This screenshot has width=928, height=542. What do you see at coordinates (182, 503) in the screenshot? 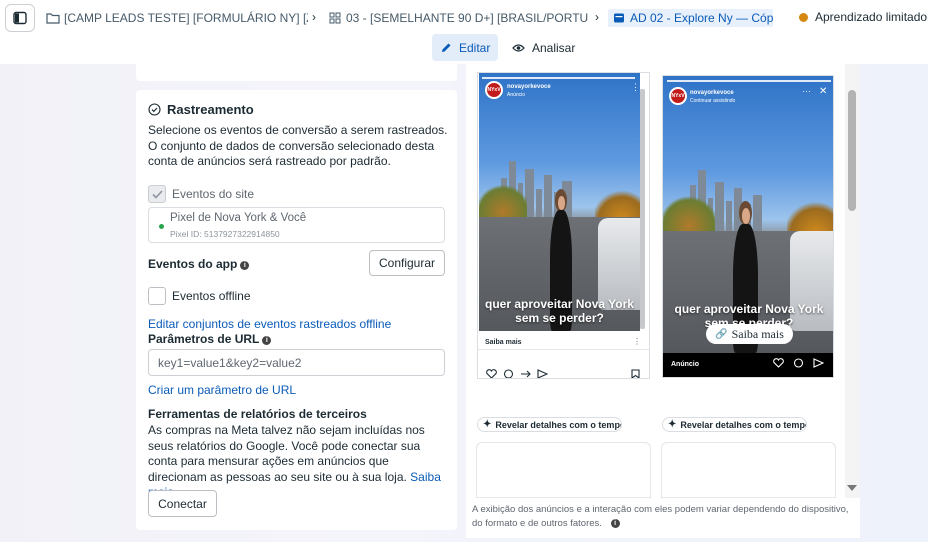
I see `connect-button: Conectar` at bounding box center [182, 503].